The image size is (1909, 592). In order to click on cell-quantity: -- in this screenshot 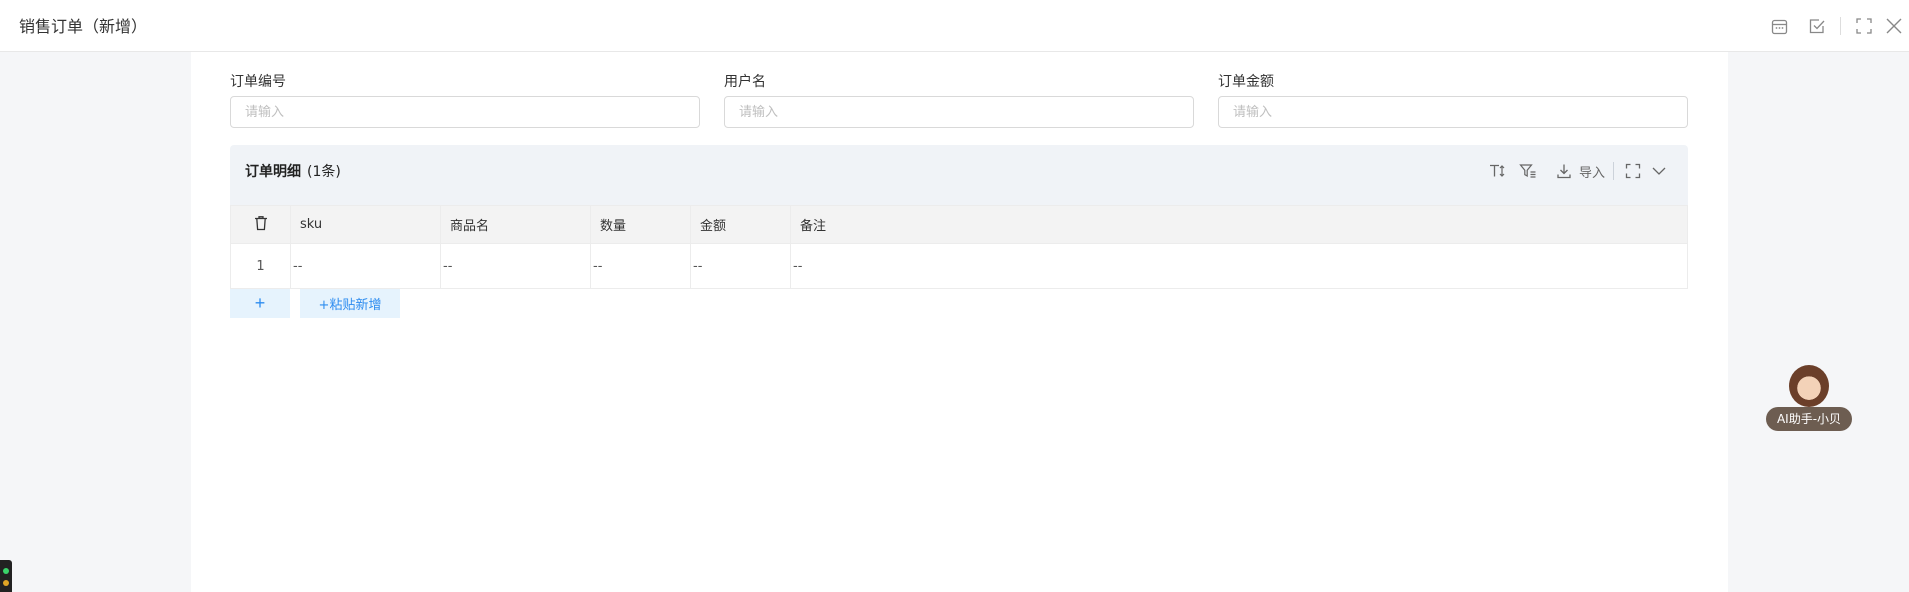, I will do `click(640, 266)`.